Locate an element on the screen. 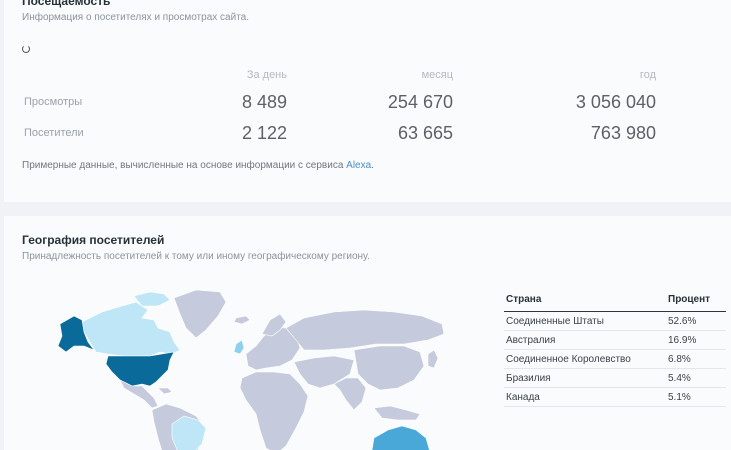  visitors-year-value: 763 980 is located at coordinates (623, 133).